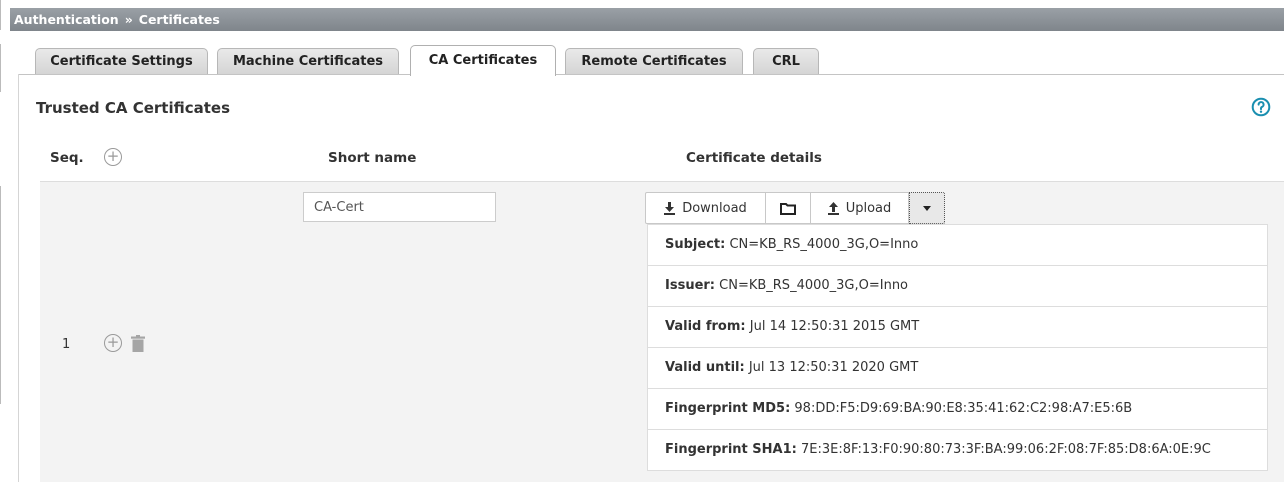 The width and height of the screenshot is (1284, 482). I want to click on upload-button: Upload, so click(860, 208).